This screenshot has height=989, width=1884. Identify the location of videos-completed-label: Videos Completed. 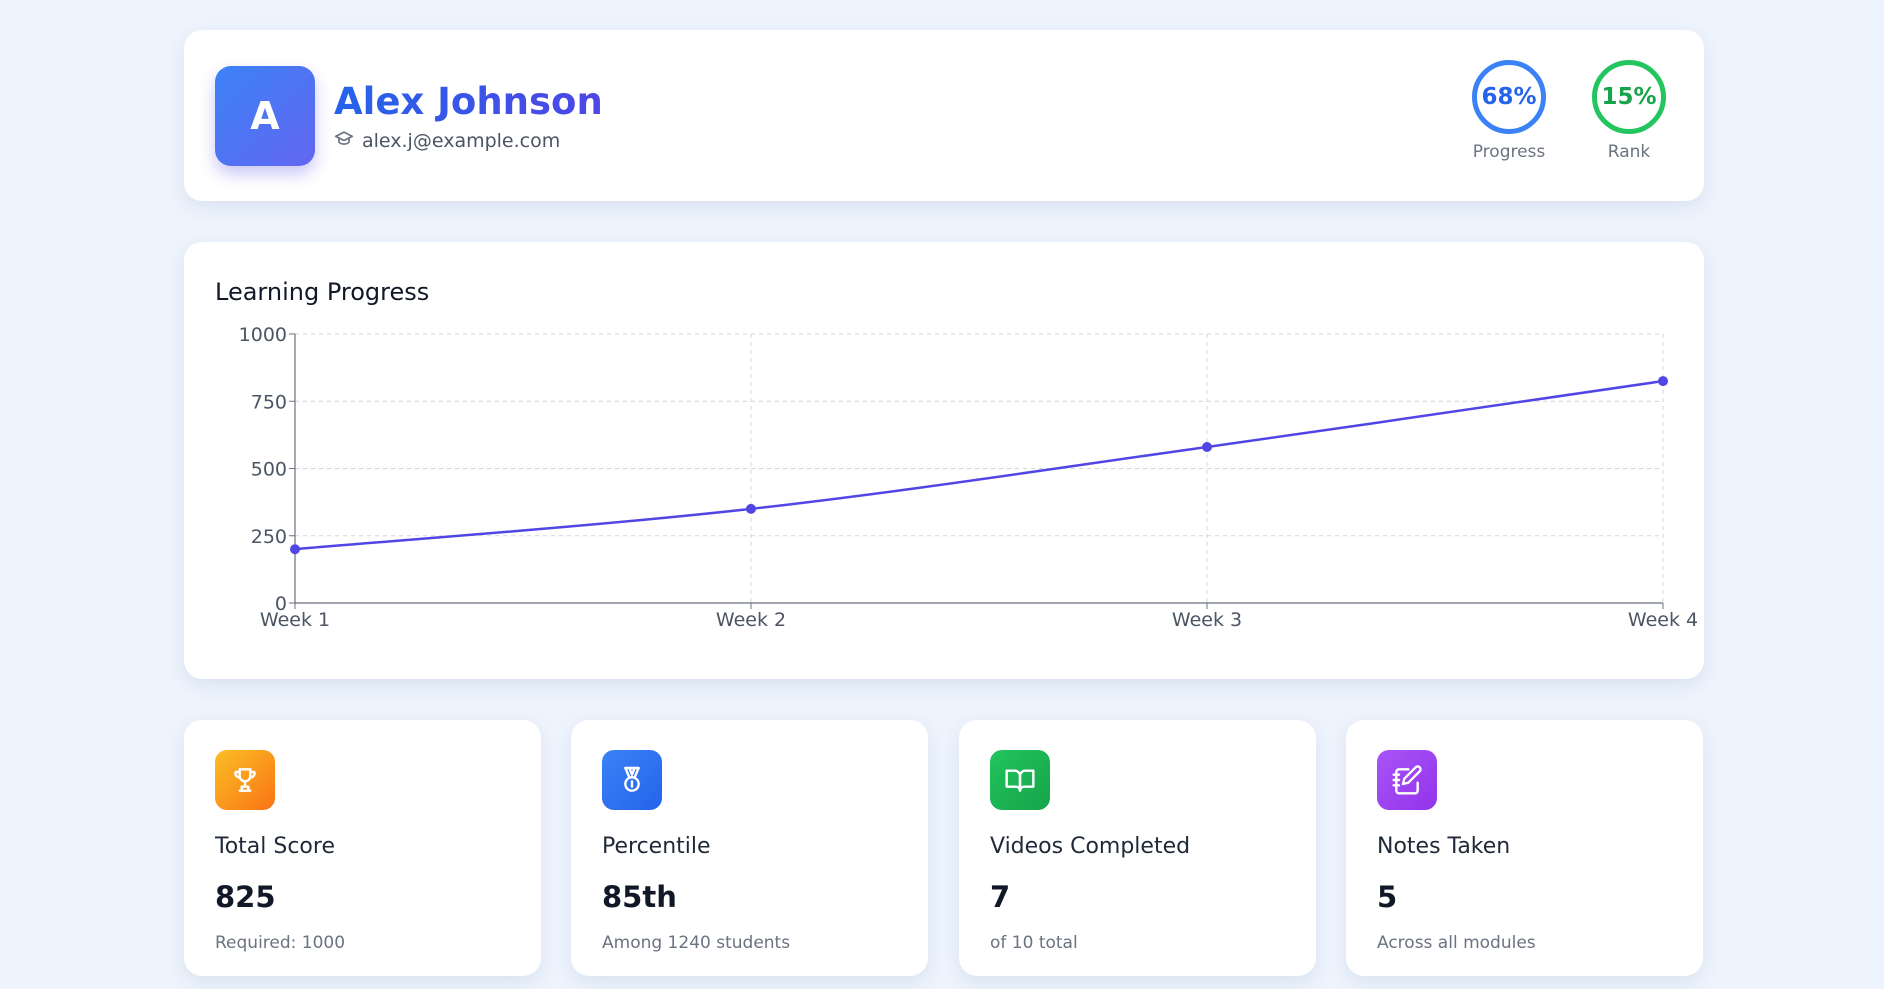
(1090, 846).